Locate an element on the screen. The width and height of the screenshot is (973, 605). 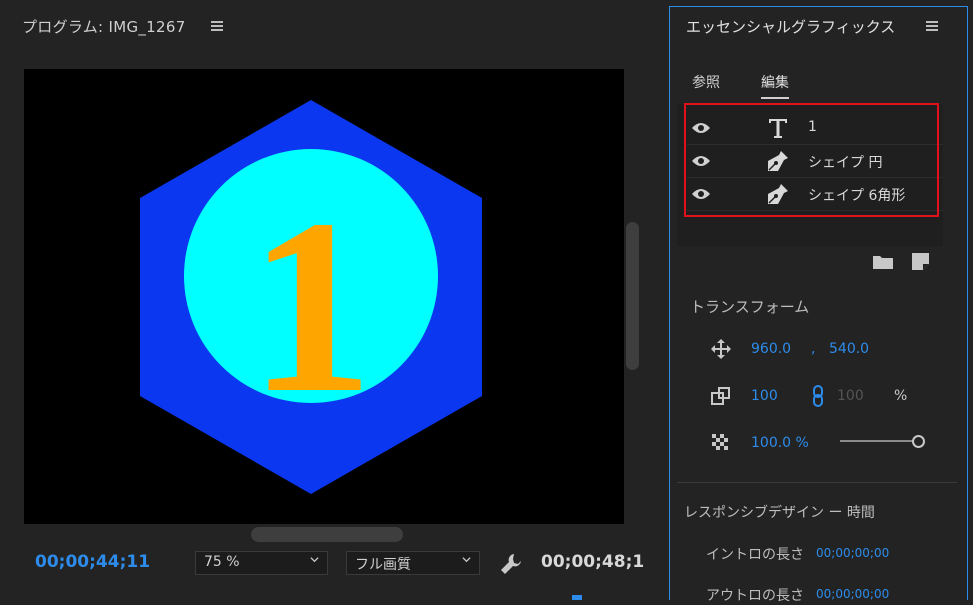
viewer-horizontal-scroll-thumb is located at coordinates (327, 534).